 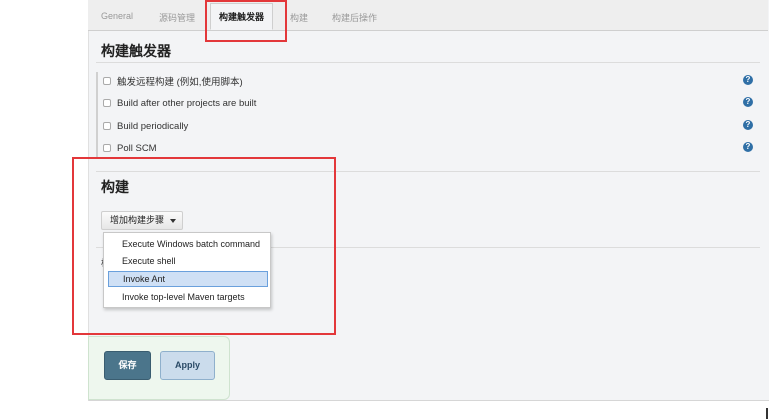 I want to click on trigger-after-projects-checkbox, so click(x=107, y=103).